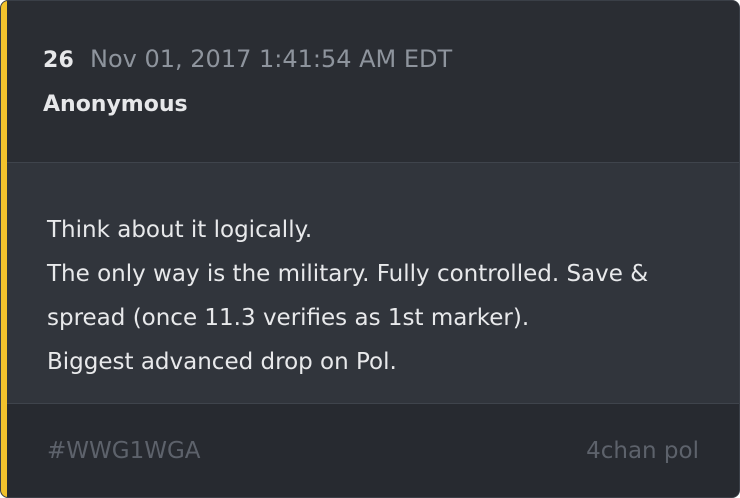 The width and height of the screenshot is (740, 498). I want to click on post-source: 4chan pol, so click(642, 451).